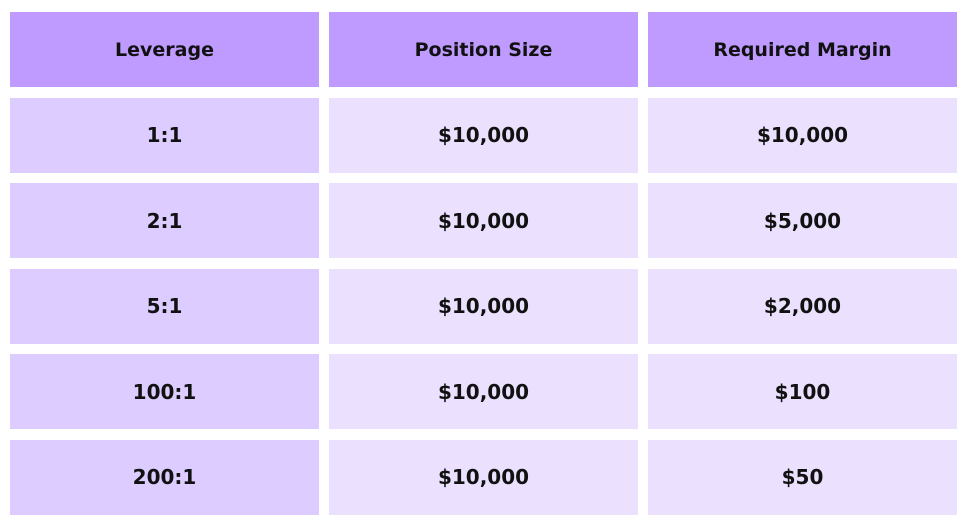 This screenshot has height=524, width=968. Describe the element at coordinates (802, 49) in the screenshot. I see `header-required-margin: Required Margin` at that location.